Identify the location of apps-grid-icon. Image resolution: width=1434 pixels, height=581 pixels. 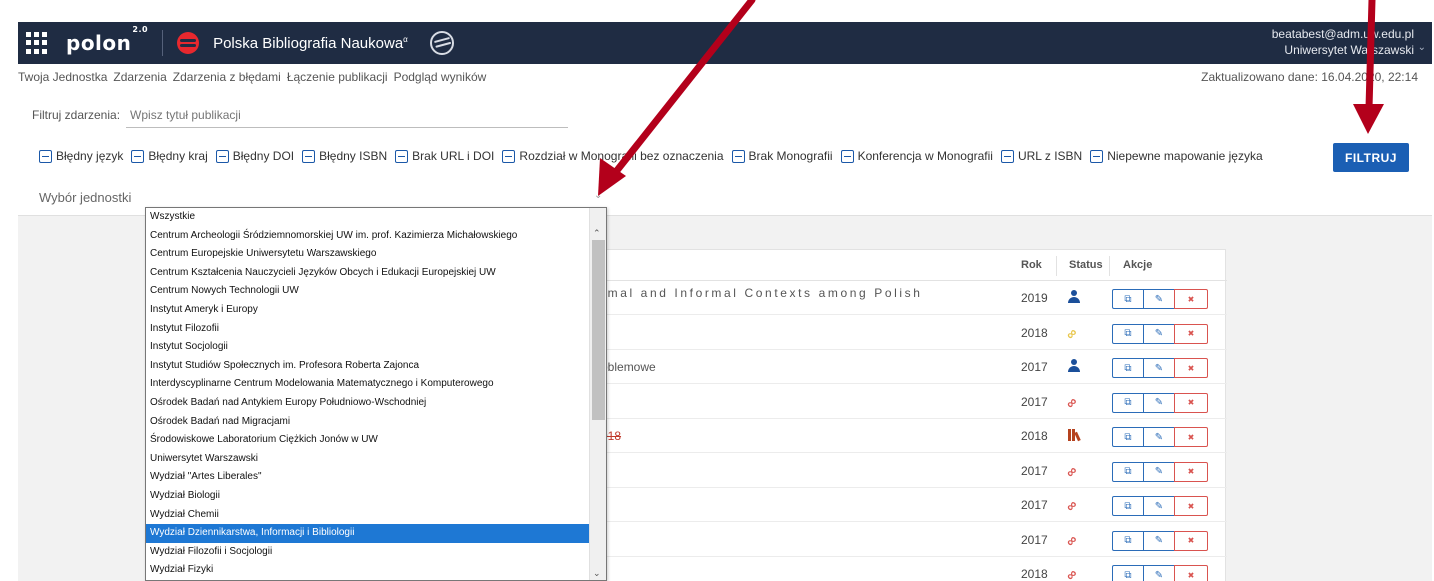
(37, 43).